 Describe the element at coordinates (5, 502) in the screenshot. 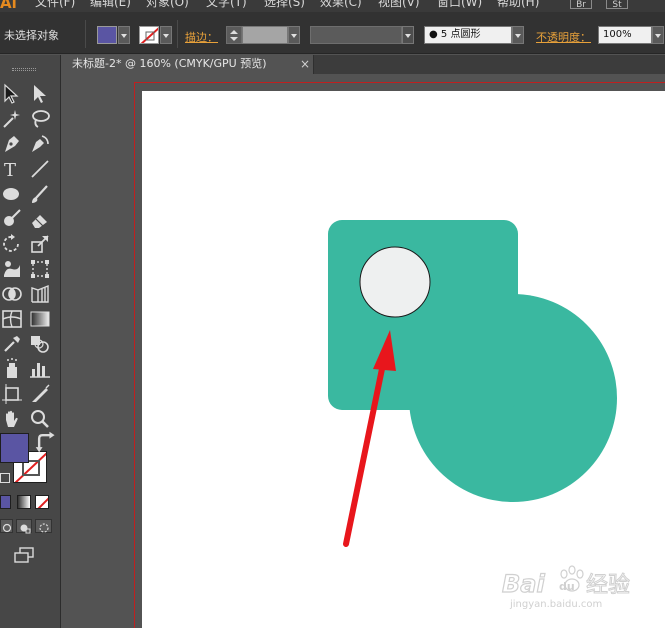

I see `color-mode-button` at that location.